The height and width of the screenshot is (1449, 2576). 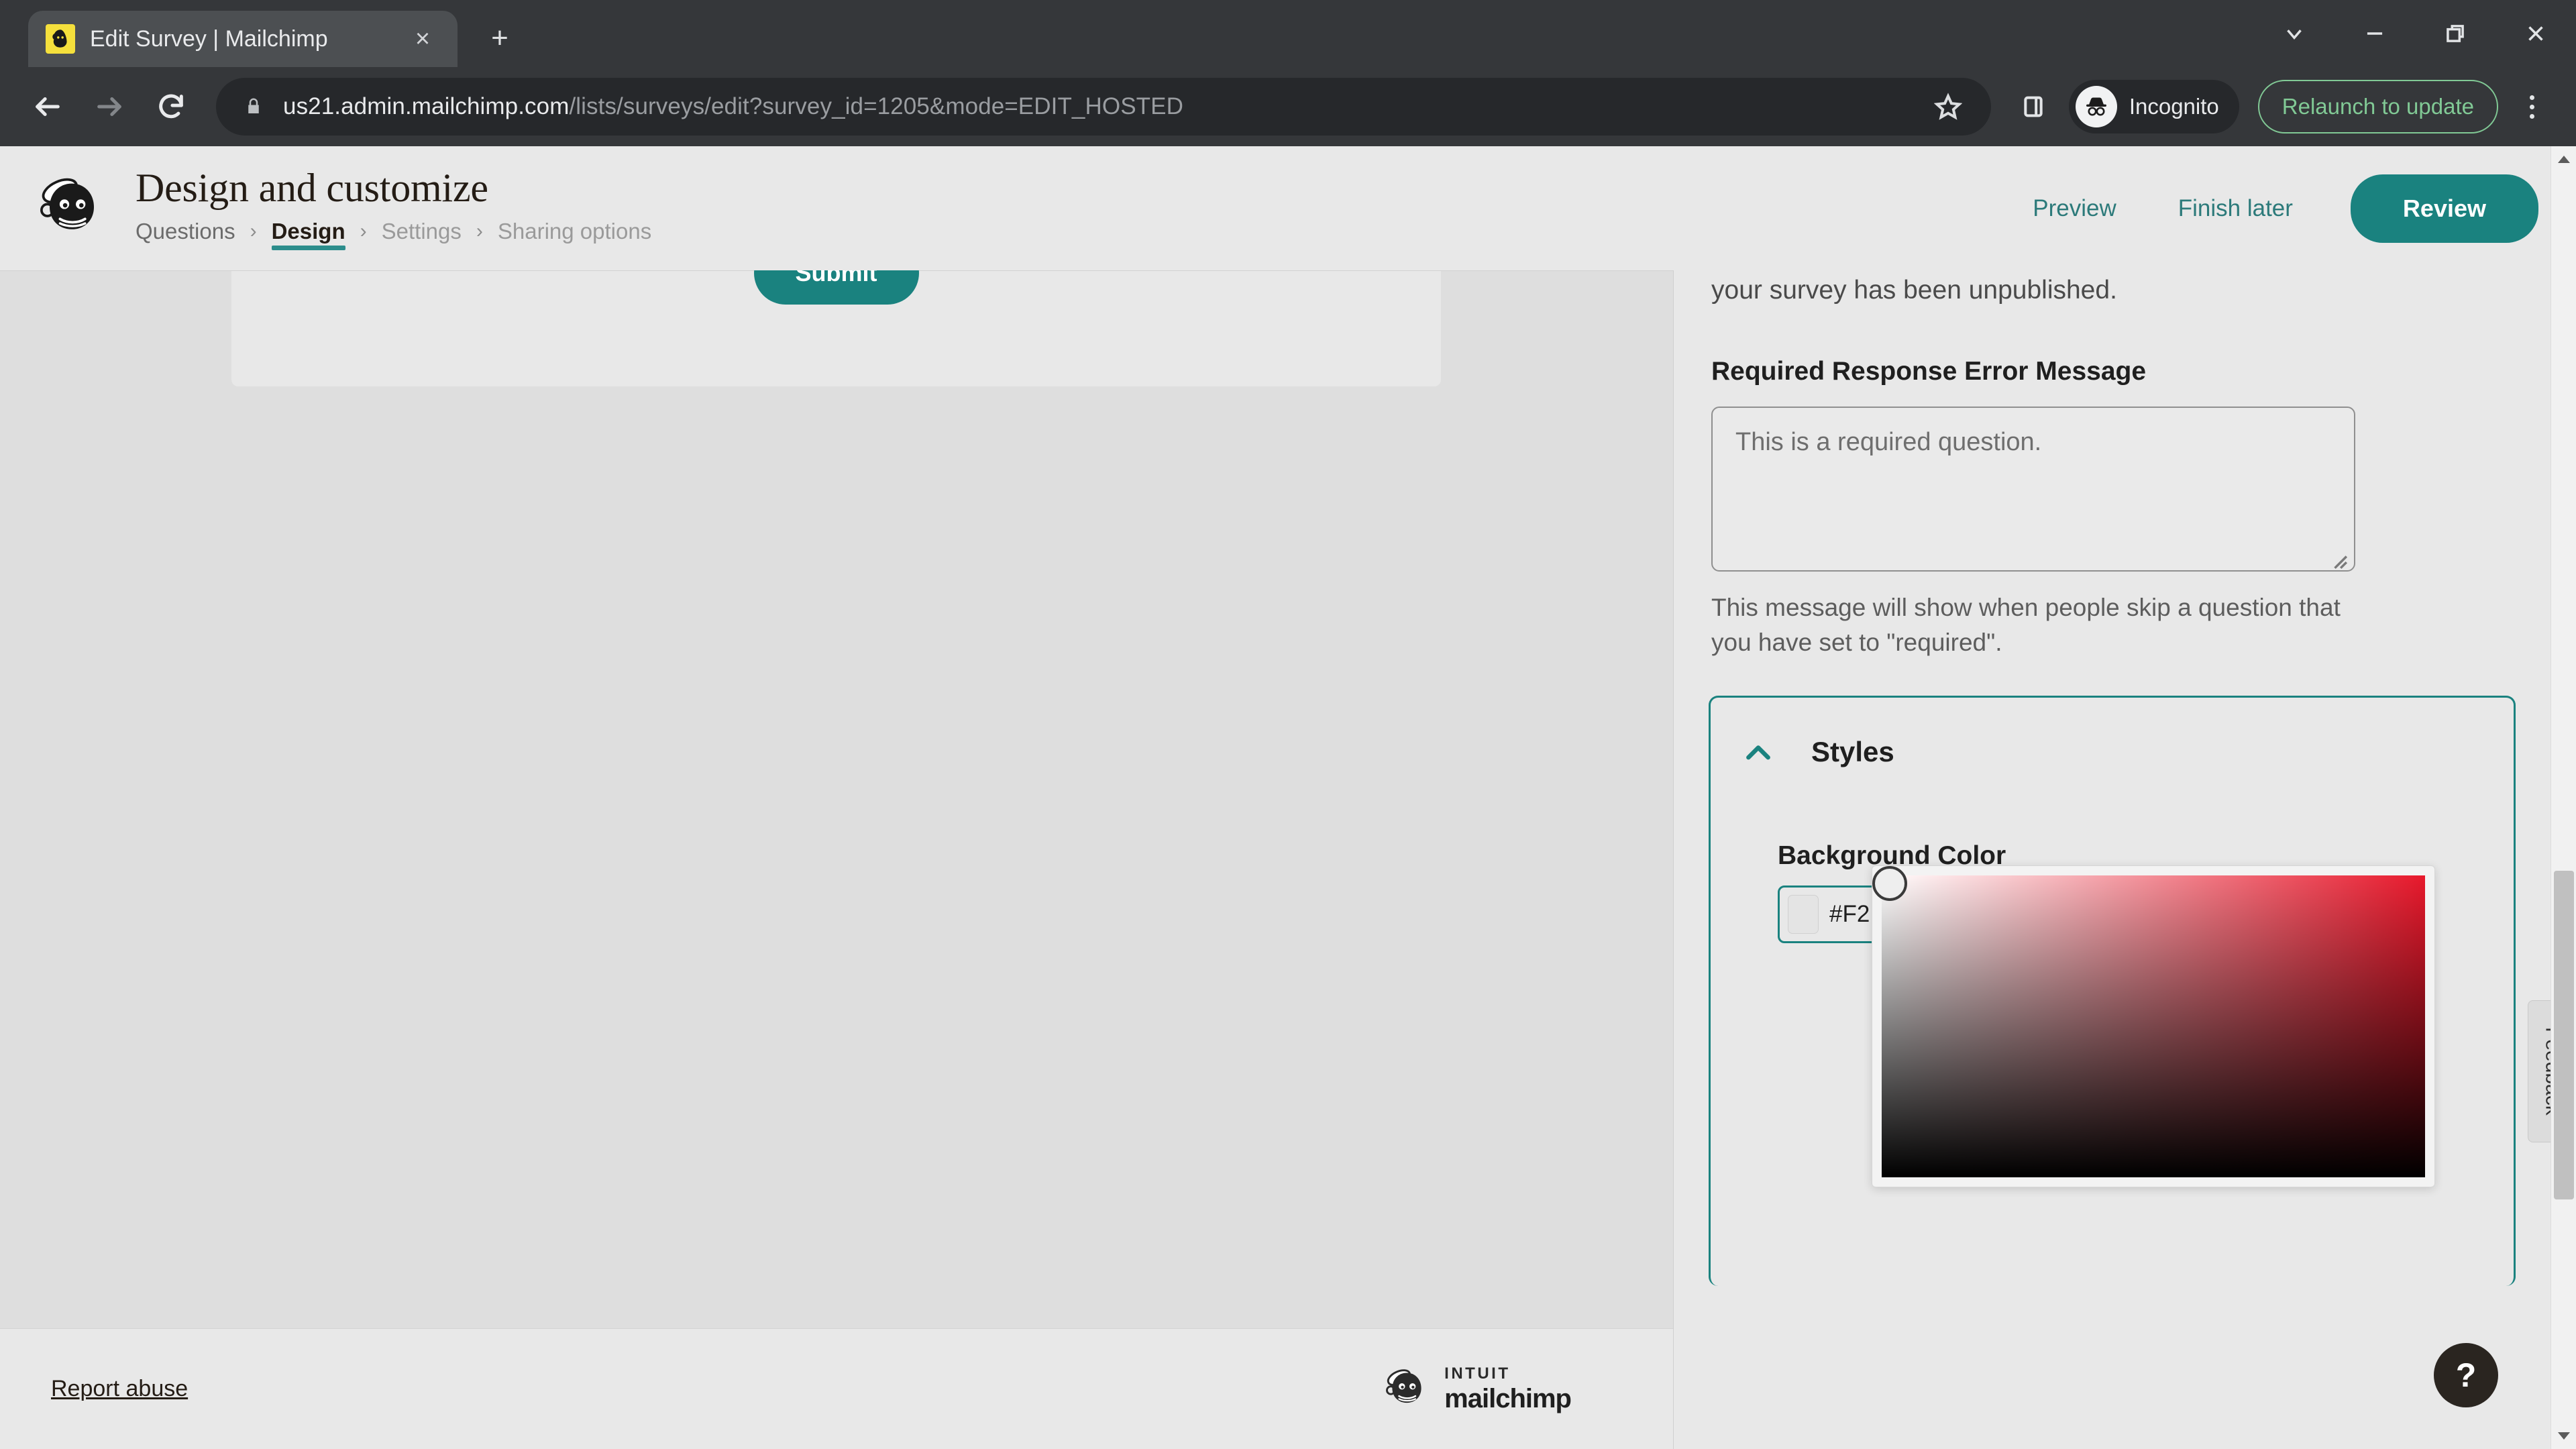 What do you see at coordinates (72, 209) in the screenshot?
I see `mailchimp-freddie-logo-icon` at bounding box center [72, 209].